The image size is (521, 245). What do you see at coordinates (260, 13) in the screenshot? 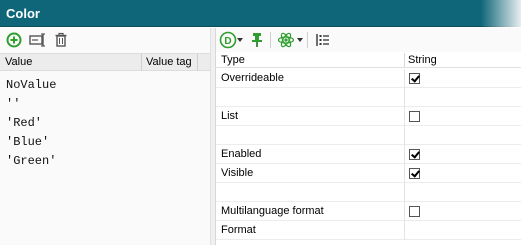
I see `window-titlebar: Color` at bounding box center [260, 13].